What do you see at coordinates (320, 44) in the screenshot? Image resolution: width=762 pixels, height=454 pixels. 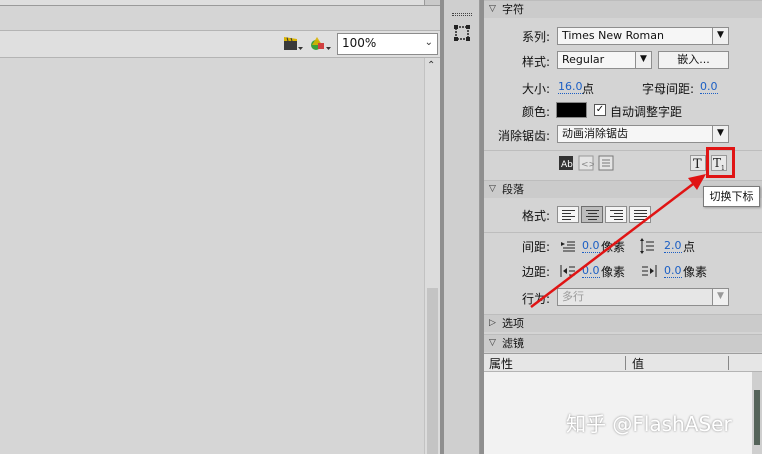 I see `edit-symbols-icon` at bounding box center [320, 44].